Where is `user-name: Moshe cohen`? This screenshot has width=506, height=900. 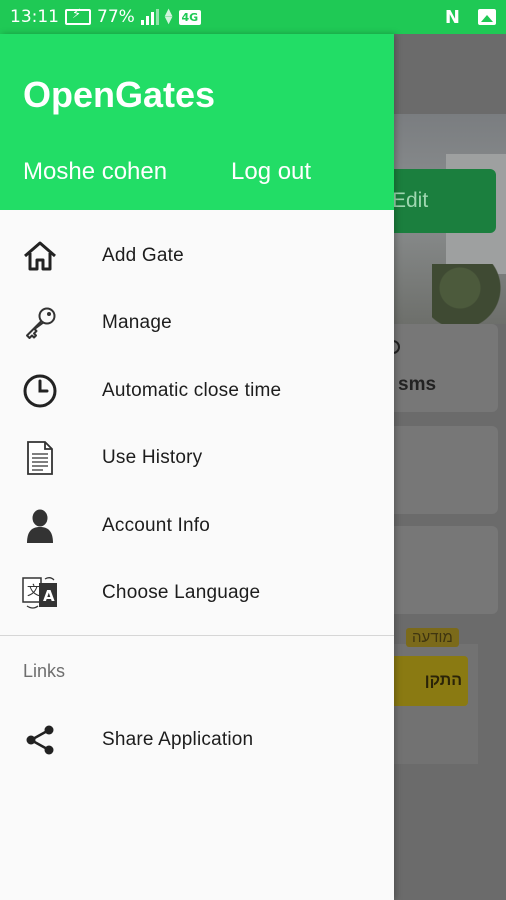 user-name: Moshe cohen is located at coordinates (95, 172).